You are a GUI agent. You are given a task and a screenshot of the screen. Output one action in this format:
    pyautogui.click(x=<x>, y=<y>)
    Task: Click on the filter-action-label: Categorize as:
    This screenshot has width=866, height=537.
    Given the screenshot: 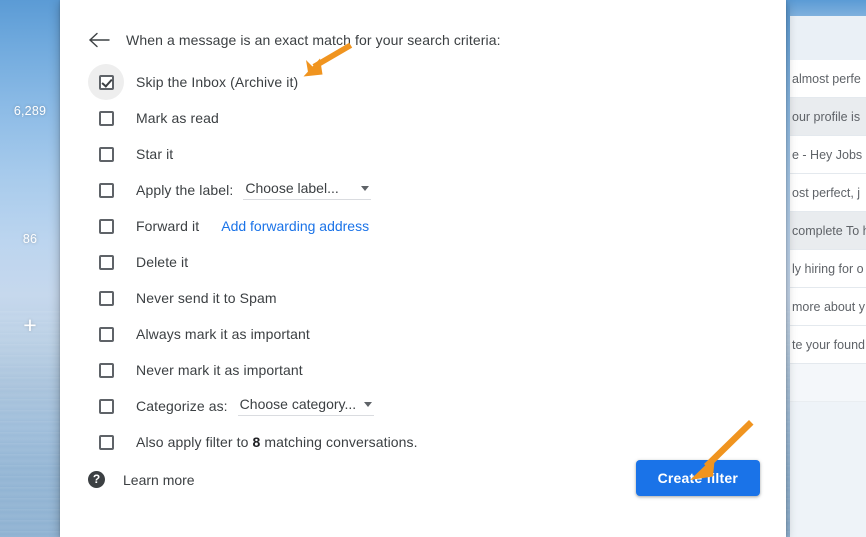 What is the action you would take?
    pyautogui.click(x=182, y=406)
    